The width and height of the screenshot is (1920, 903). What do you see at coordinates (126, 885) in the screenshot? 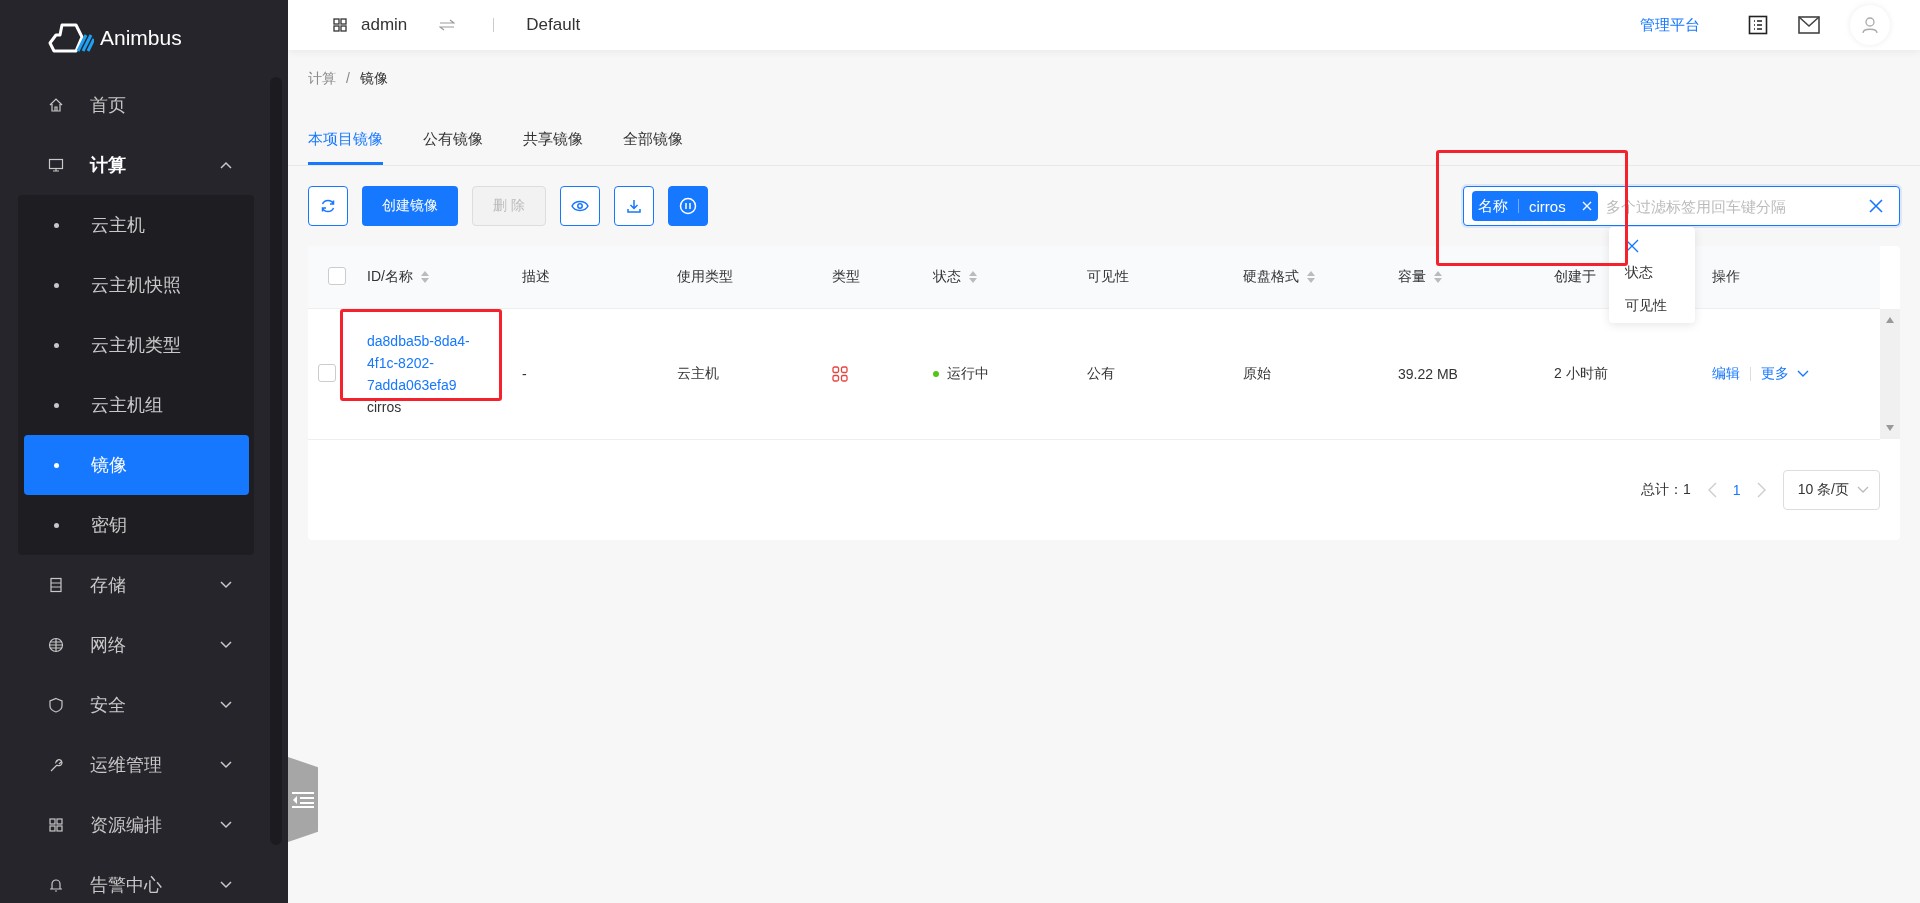
I see `menu-label: 告警中心` at bounding box center [126, 885].